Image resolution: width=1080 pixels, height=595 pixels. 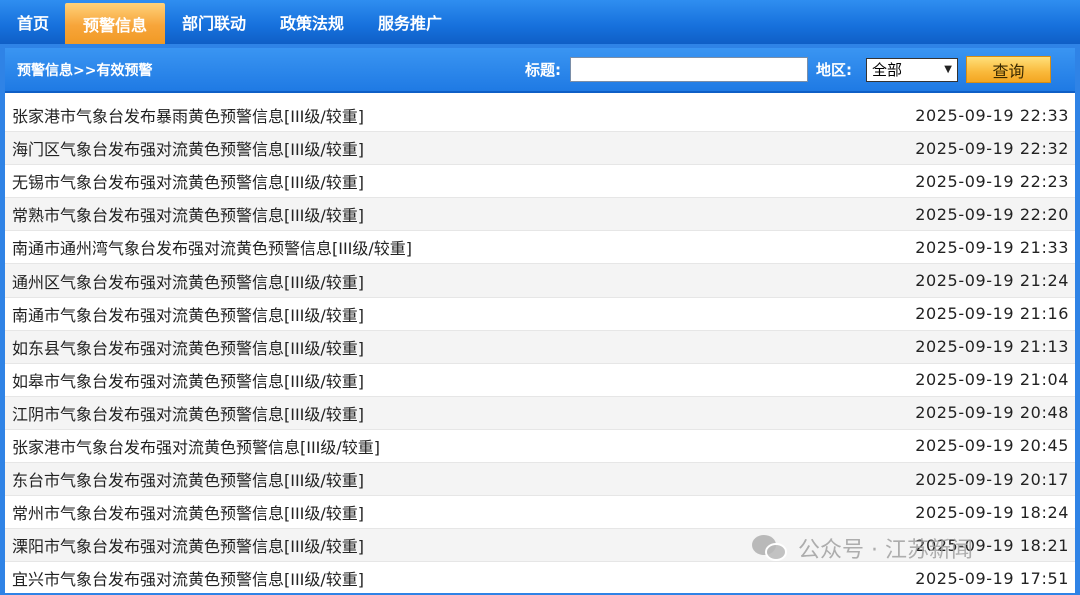 What do you see at coordinates (992, 148) in the screenshot?
I see `alert-time: 2025-09-19 22:32` at bounding box center [992, 148].